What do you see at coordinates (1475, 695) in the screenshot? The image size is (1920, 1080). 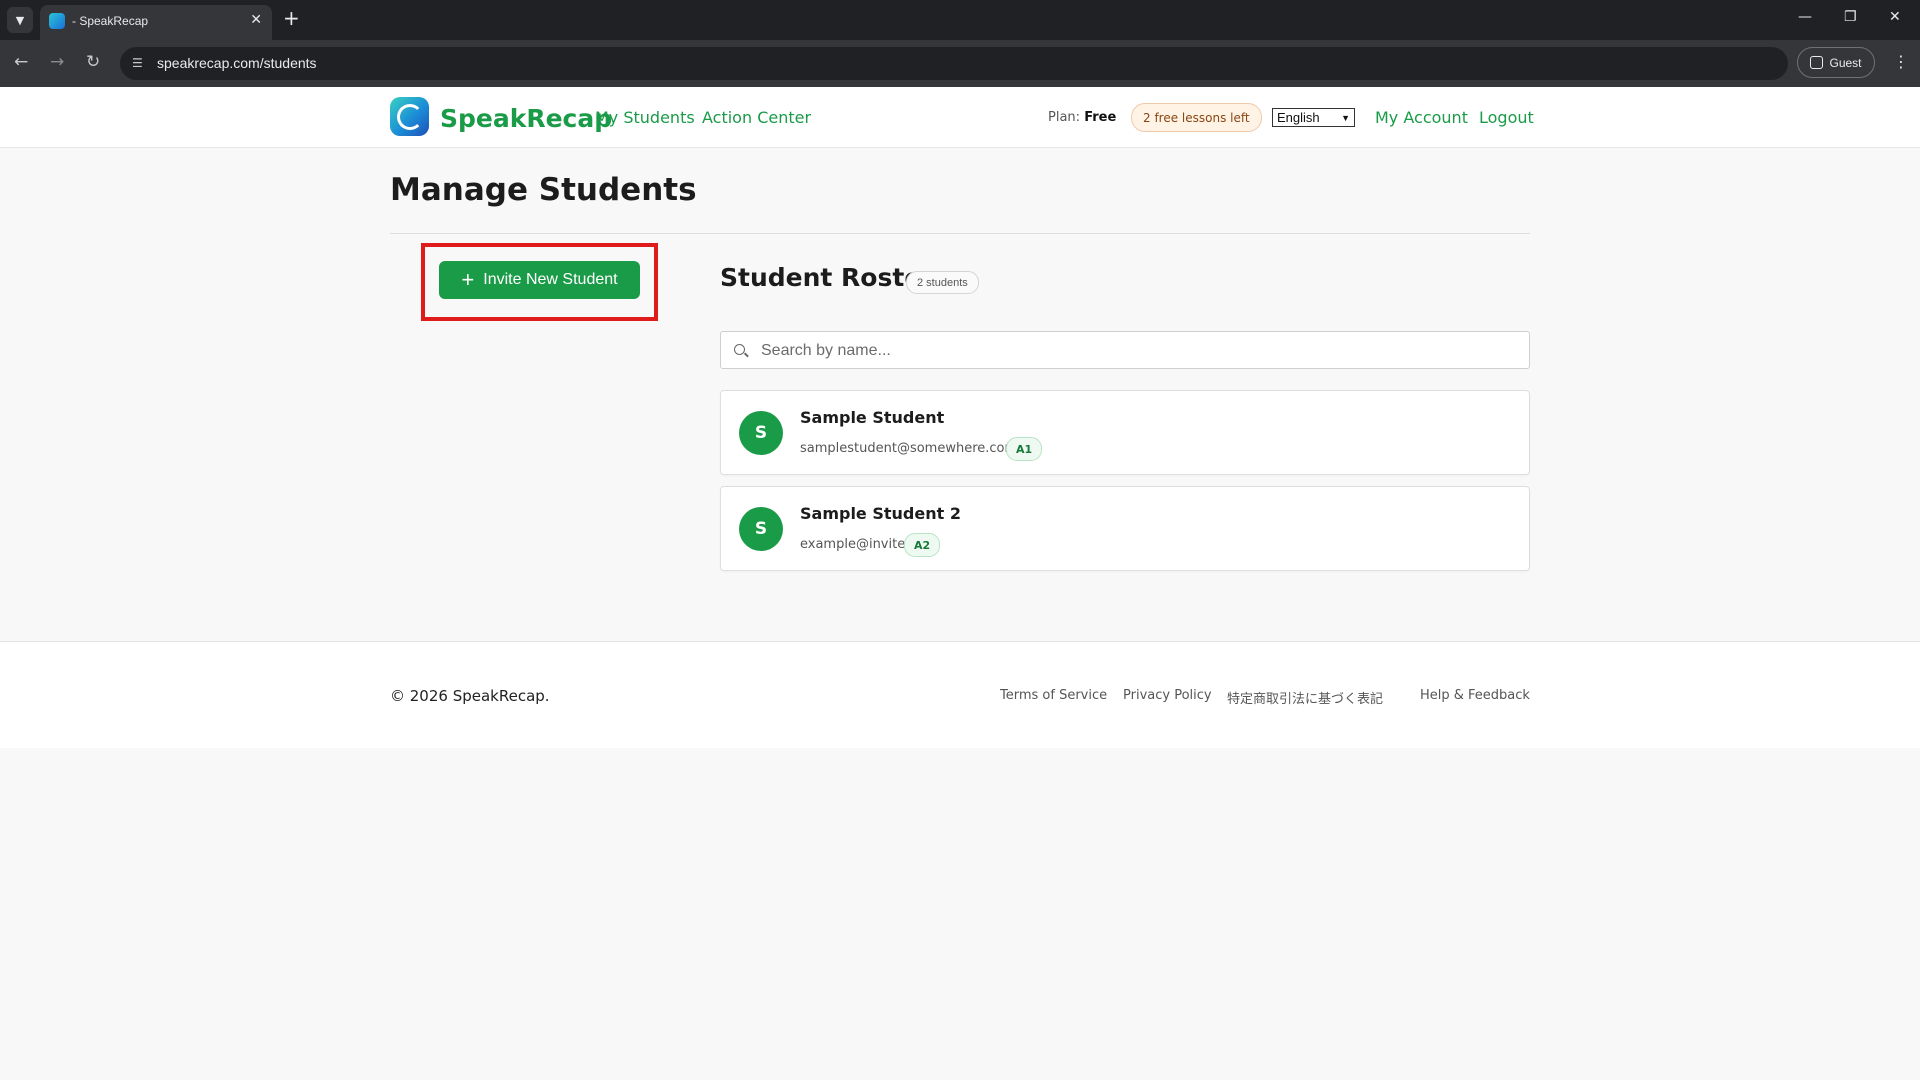 I see `help-feedback-link: Help & Feedback` at bounding box center [1475, 695].